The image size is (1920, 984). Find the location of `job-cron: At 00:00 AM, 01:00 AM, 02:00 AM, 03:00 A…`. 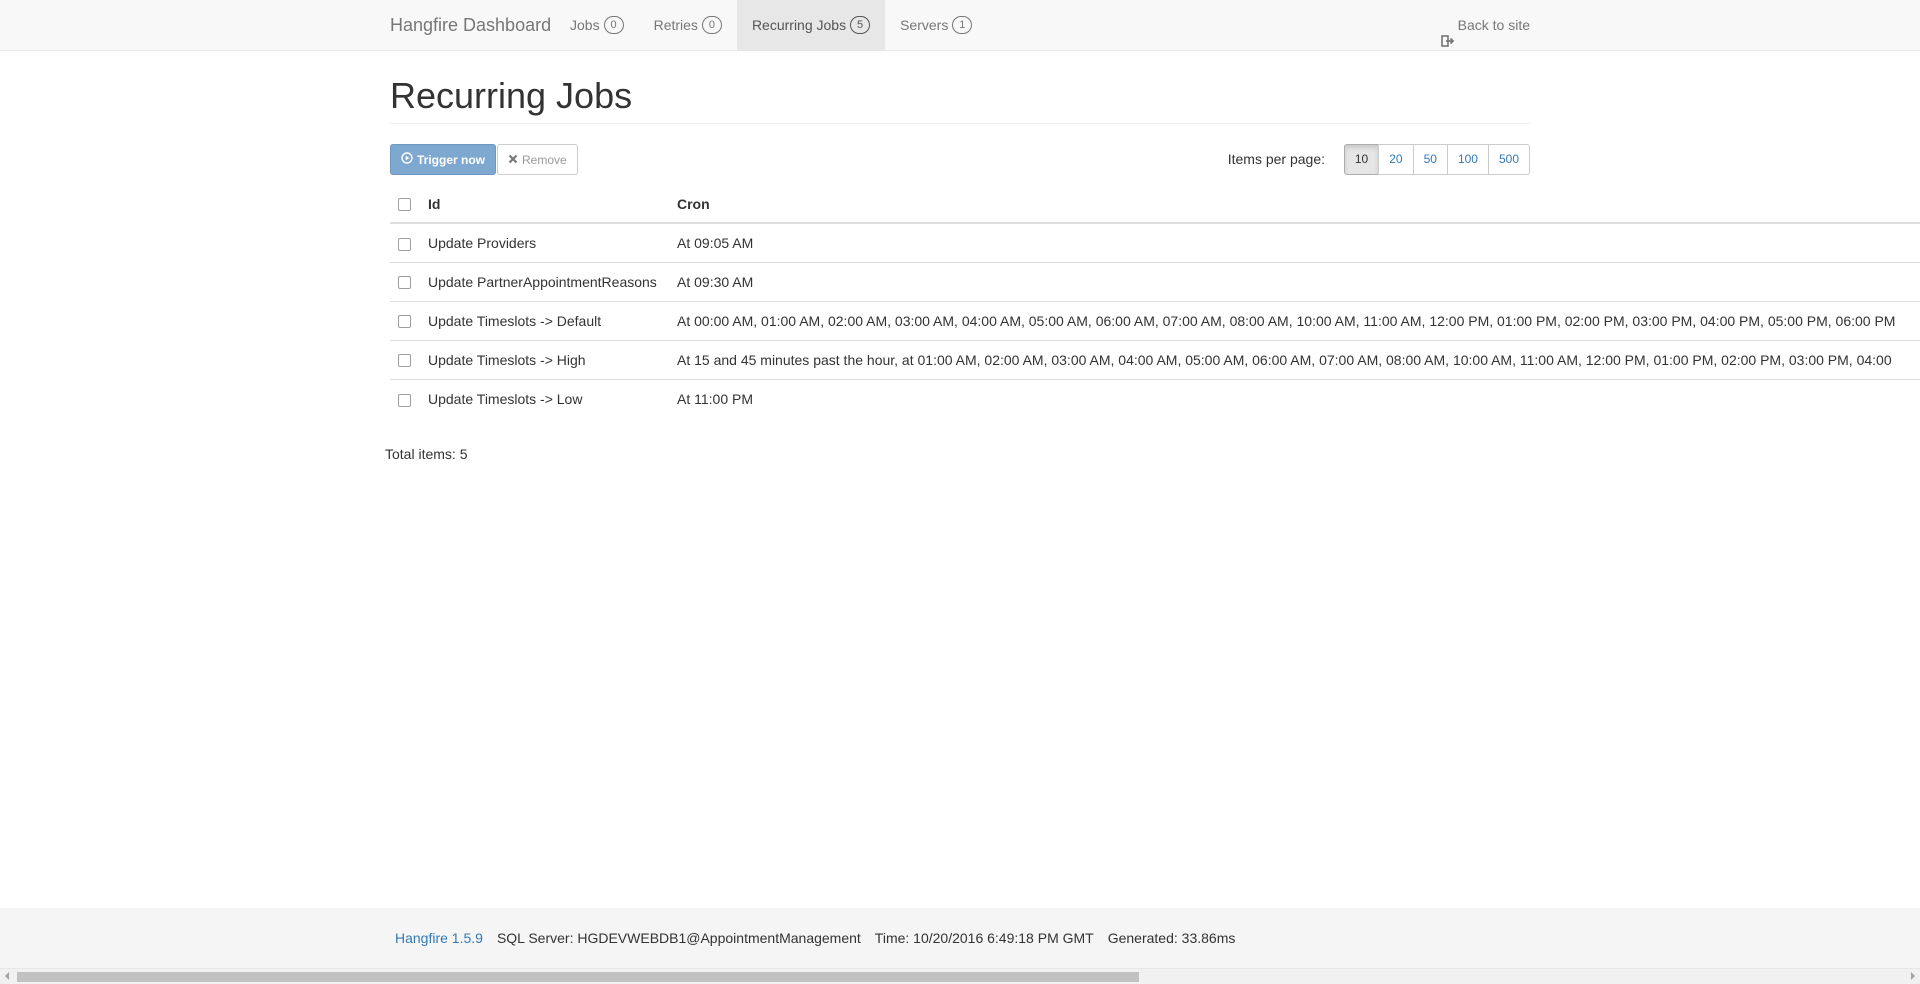

job-cron: At 00:00 AM, 01:00 AM, 02:00 AM, 03:00 A… is located at coordinates (1294, 320).